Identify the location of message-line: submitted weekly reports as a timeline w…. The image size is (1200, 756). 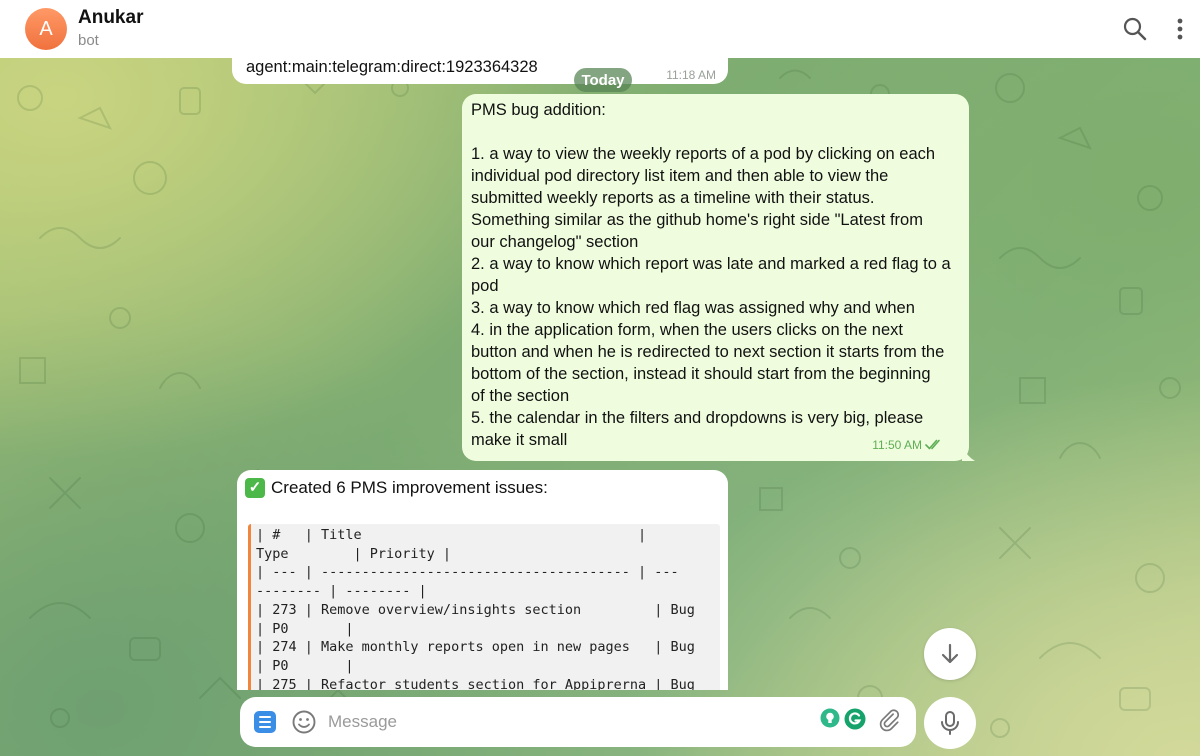
(673, 198).